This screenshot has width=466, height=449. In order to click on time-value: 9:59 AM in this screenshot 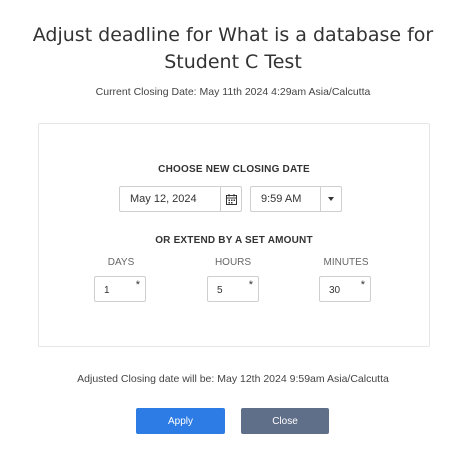, I will do `click(281, 199)`.